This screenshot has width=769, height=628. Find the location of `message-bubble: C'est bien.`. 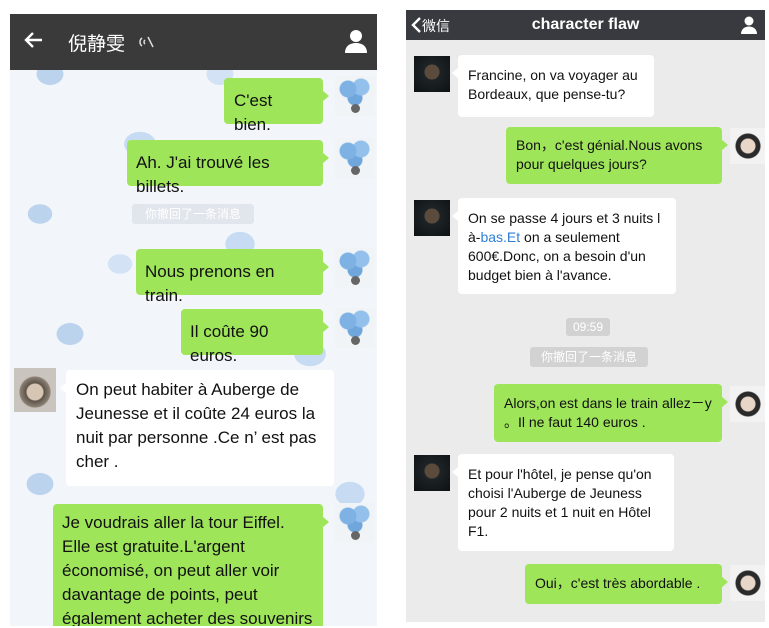

message-bubble: C'est bien. is located at coordinates (276, 106).